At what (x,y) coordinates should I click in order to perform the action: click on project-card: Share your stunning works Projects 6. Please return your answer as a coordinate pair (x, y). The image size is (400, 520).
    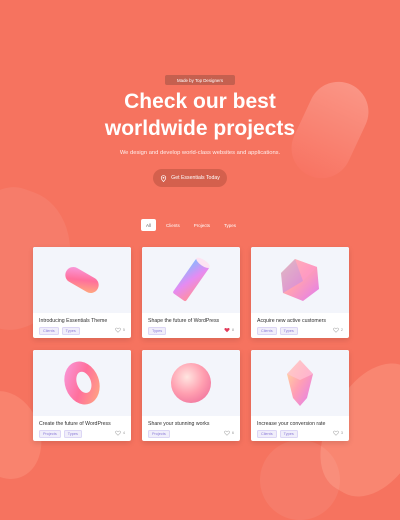
    Looking at the image, I should click on (191, 395).